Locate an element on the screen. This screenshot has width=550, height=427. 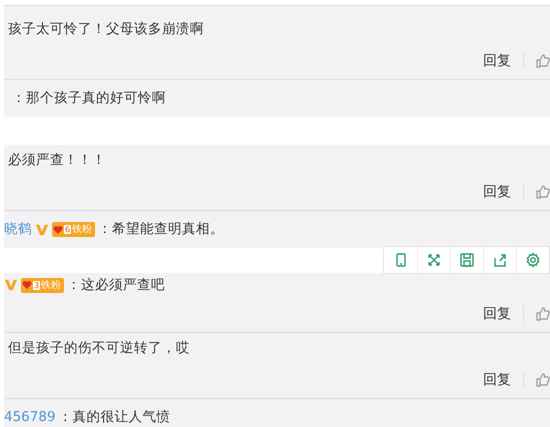
level-number: 6 is located at coordinates (68, 229).